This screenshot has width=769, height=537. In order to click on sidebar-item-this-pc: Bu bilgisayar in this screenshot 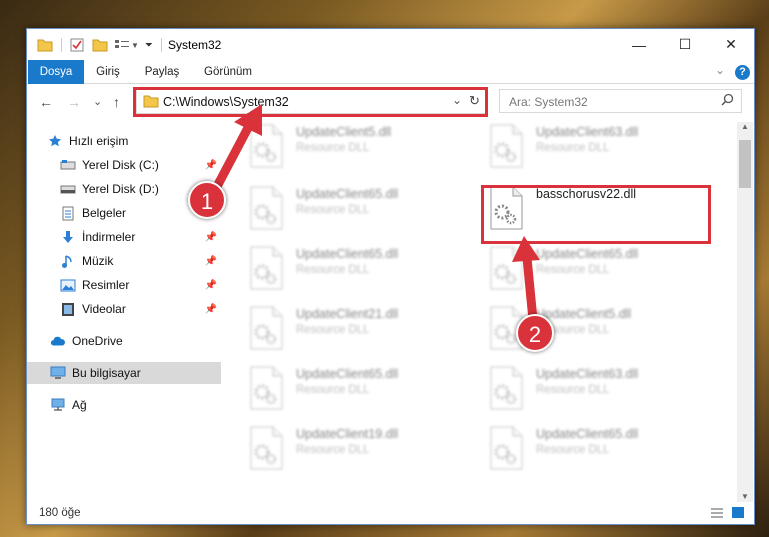, I will do `click(124, 373)`.